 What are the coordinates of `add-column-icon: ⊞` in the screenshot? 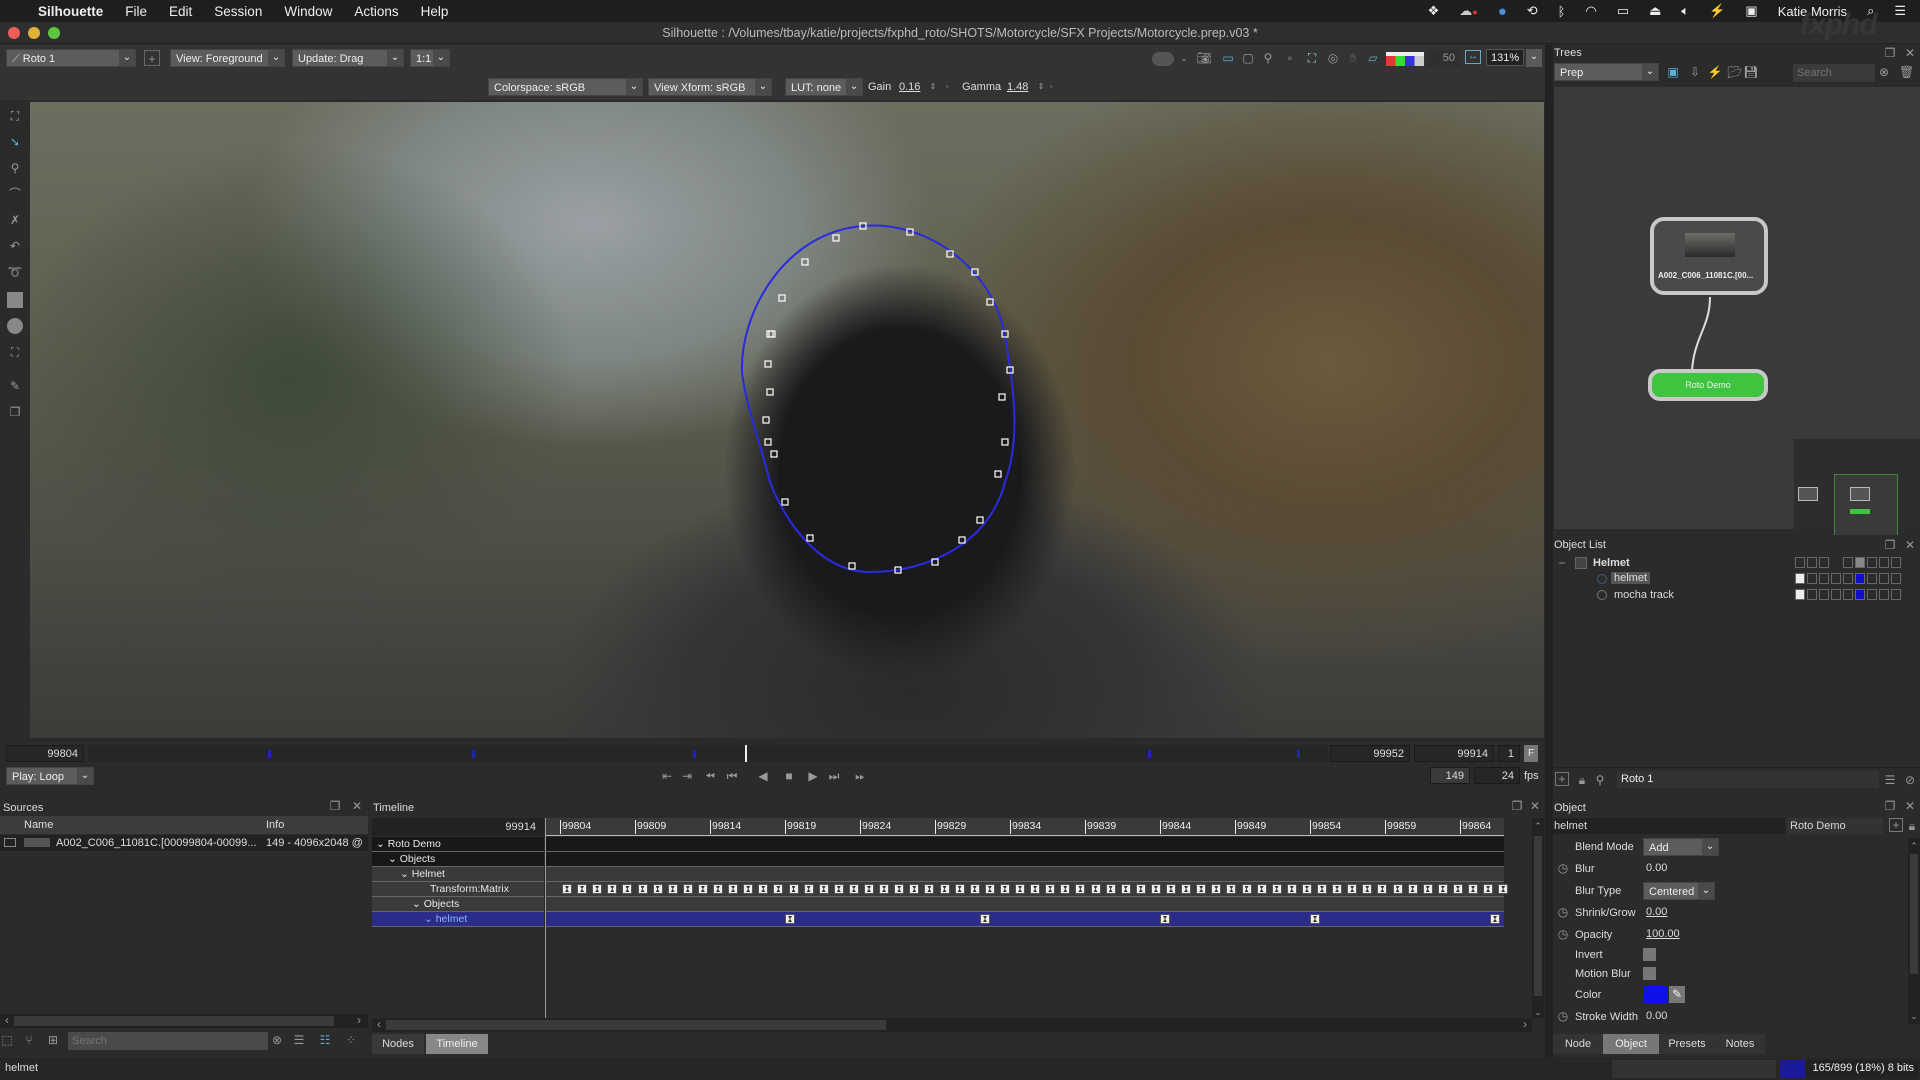 It's located at (53, 1040).